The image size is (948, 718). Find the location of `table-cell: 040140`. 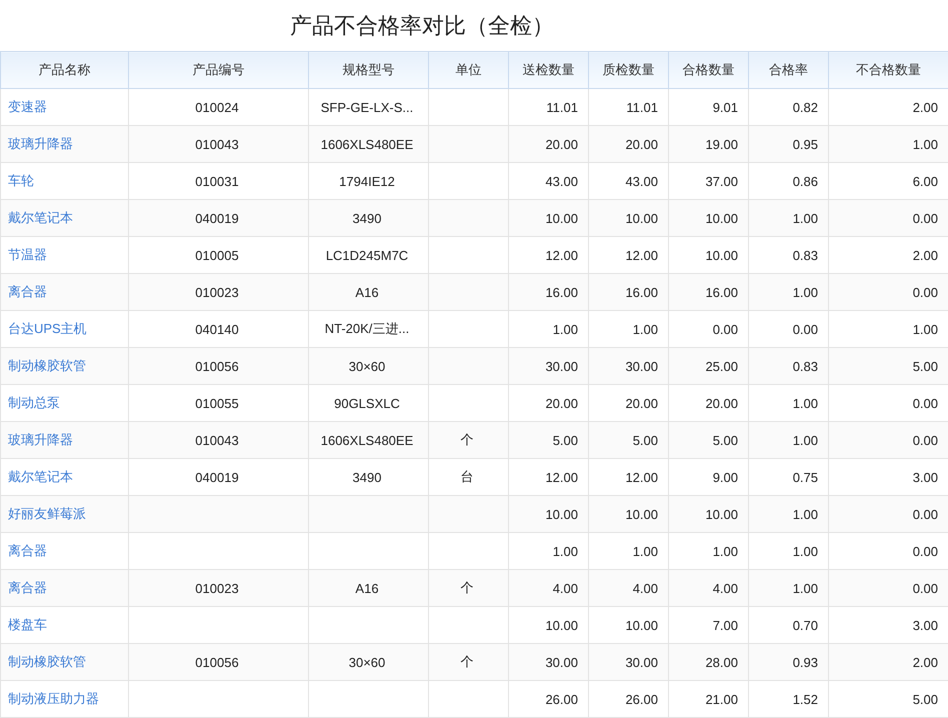

table-cell: 040140 is located at coordinates (217, 329).